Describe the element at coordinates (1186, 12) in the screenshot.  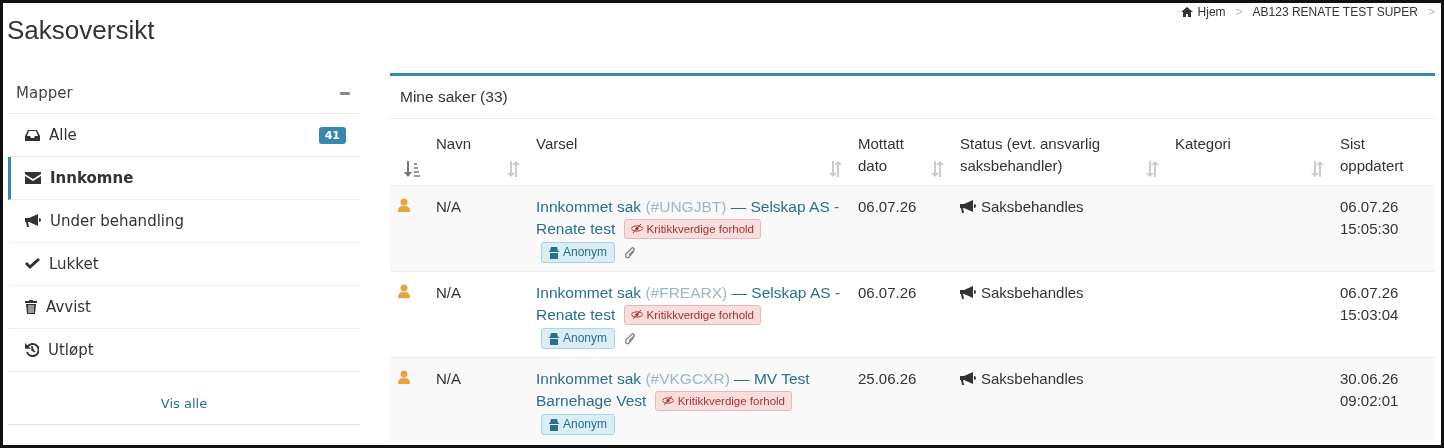
I see `home-icon` at that location.